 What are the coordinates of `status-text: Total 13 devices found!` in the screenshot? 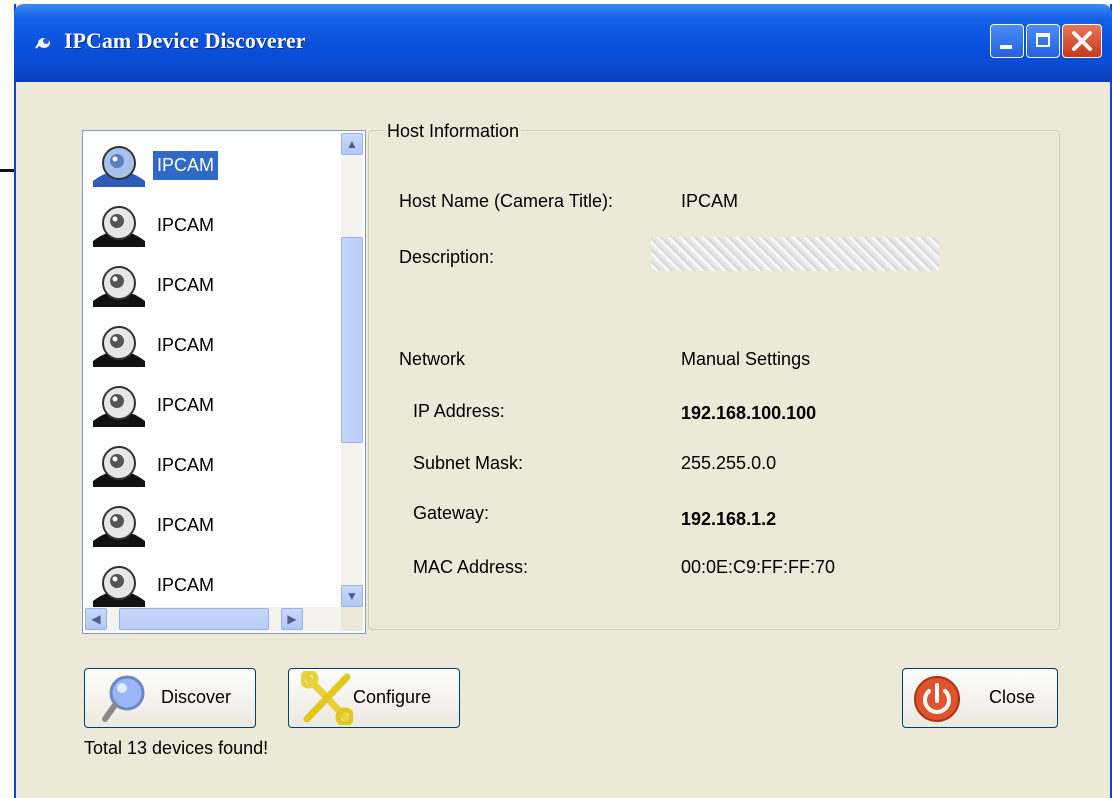 It's located at (176, 748).